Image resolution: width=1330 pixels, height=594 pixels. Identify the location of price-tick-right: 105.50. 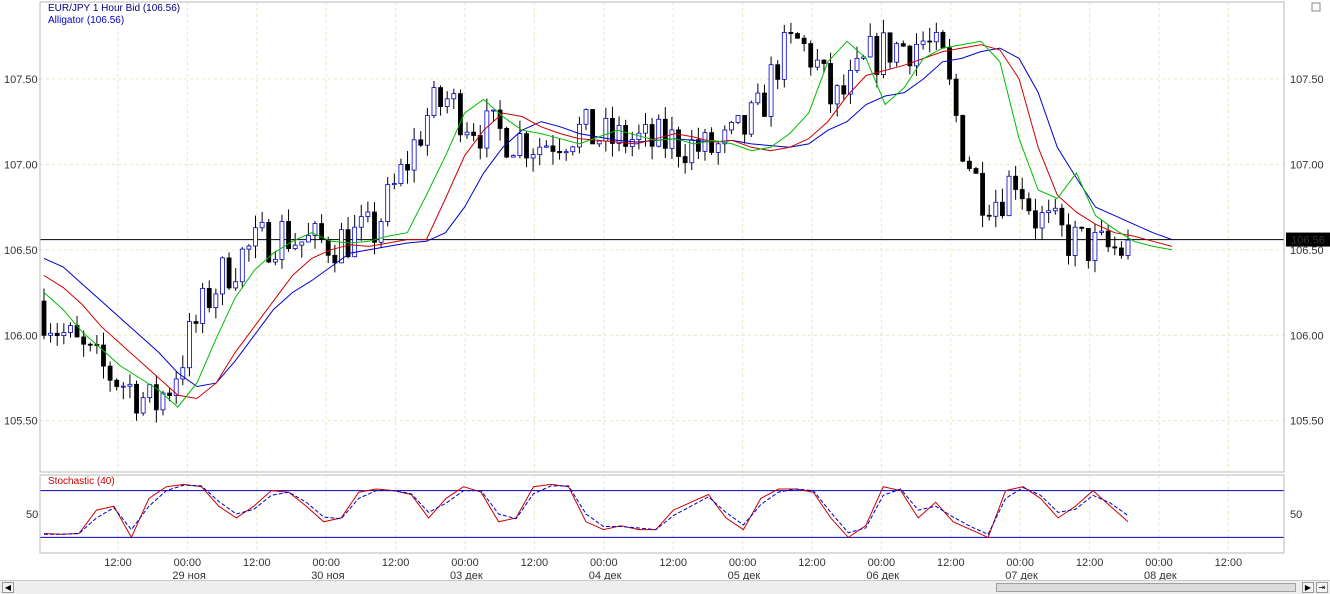
(1307, 422).